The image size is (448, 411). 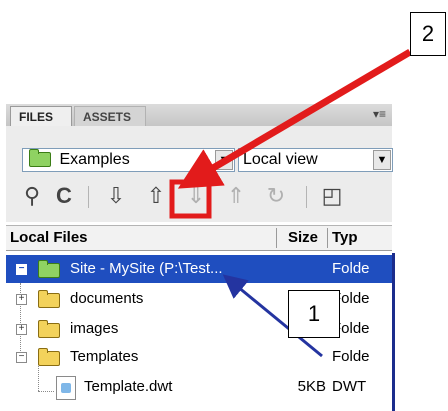 What do you see at coordinates (428, 34) in the screenshot?
I see `callout-2: 2` at bounding box center [428, 34].